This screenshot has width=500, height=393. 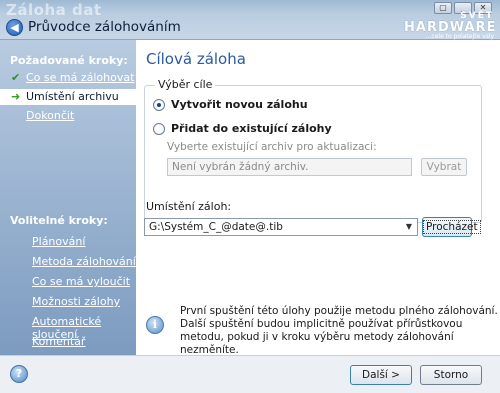 I want to click on window-title: Průvodce zálohováním, so click(x=104, y=27).